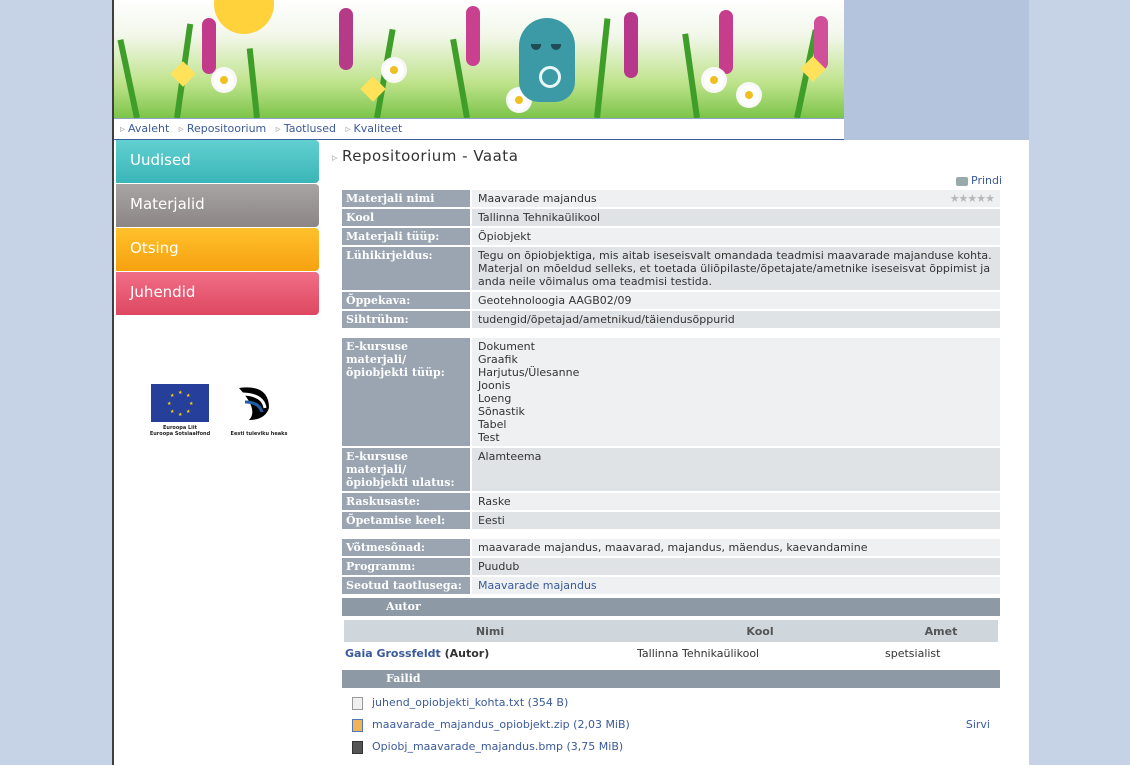  I want to click on field-label: Õppekava:, so click(406, 300).